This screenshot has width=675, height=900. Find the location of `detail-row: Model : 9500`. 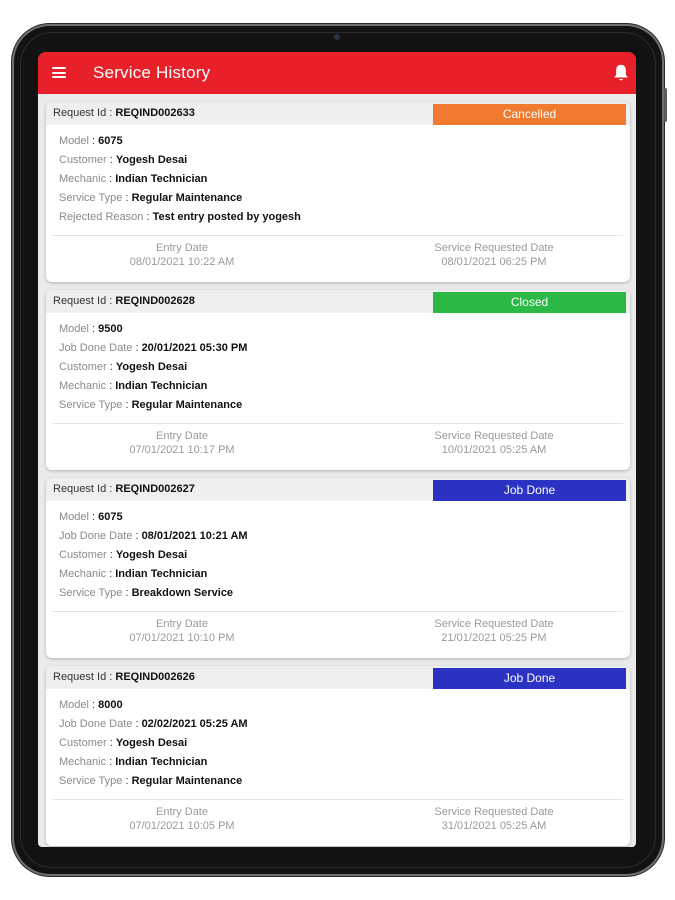

detail-row: Model : 9500 is located at coordinates (91, 329).